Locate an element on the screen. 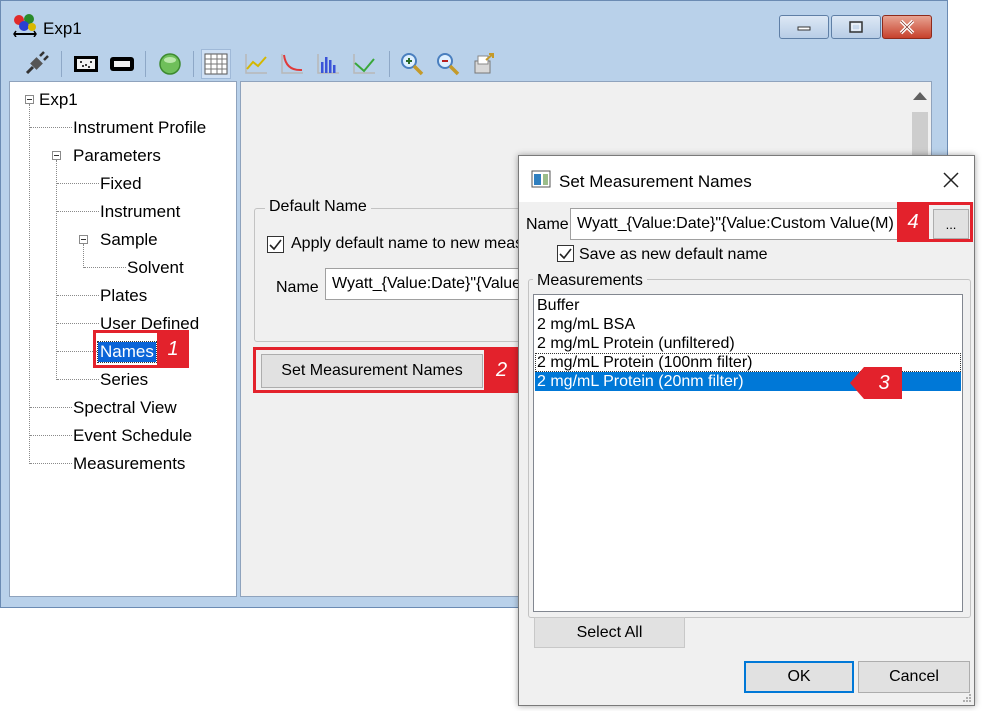  dialog-title-bar: Set Measurement Names is located at coordinates (746, 179).